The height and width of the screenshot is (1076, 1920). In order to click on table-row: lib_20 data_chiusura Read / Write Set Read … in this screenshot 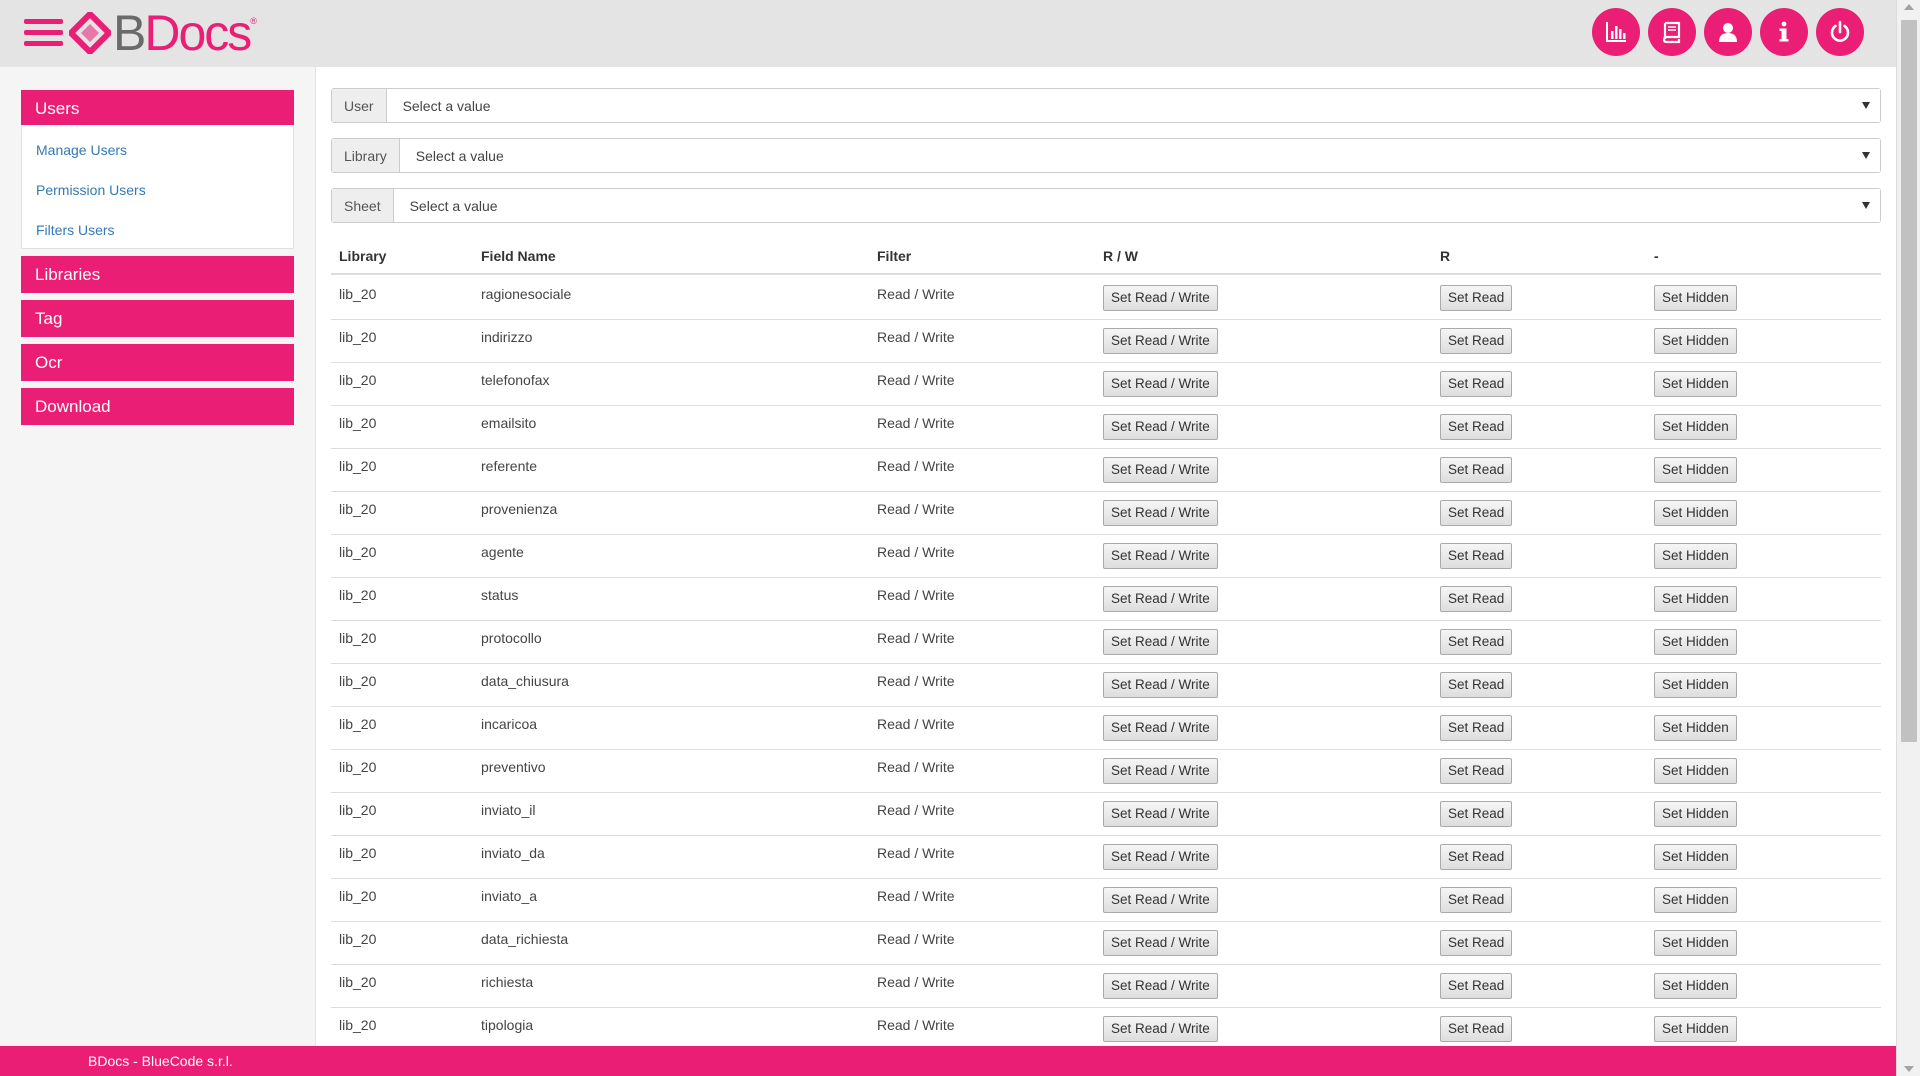, I will do `click(1106, 685)`.